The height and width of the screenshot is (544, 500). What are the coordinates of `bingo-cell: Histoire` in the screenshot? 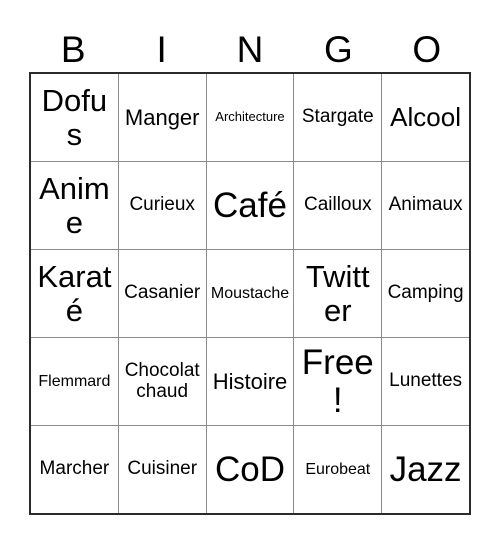 It's located at (250, 381).